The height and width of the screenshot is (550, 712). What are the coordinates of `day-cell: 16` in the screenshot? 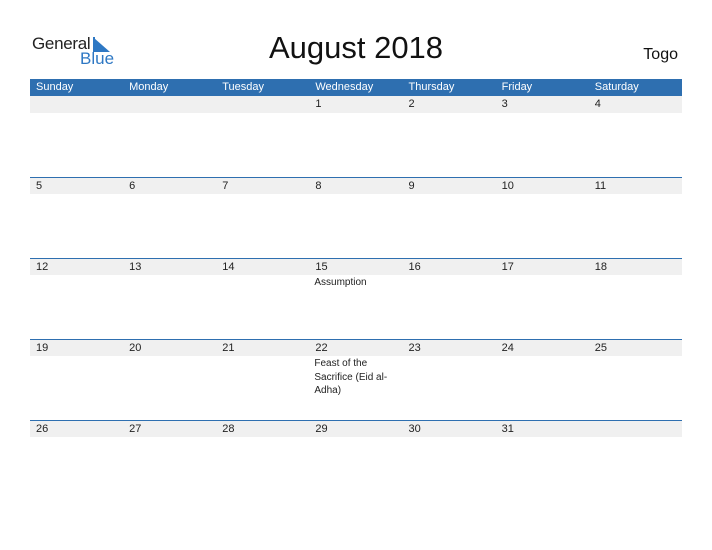 It's located at (449, 298).